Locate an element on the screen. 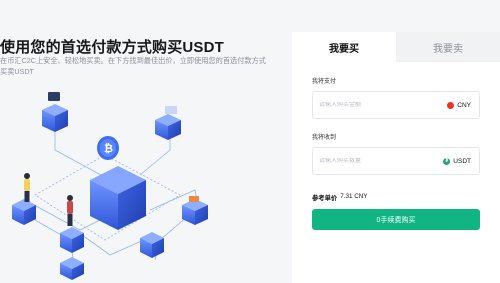  pay-currency-select: CNY is located at coordinates (459, 105).